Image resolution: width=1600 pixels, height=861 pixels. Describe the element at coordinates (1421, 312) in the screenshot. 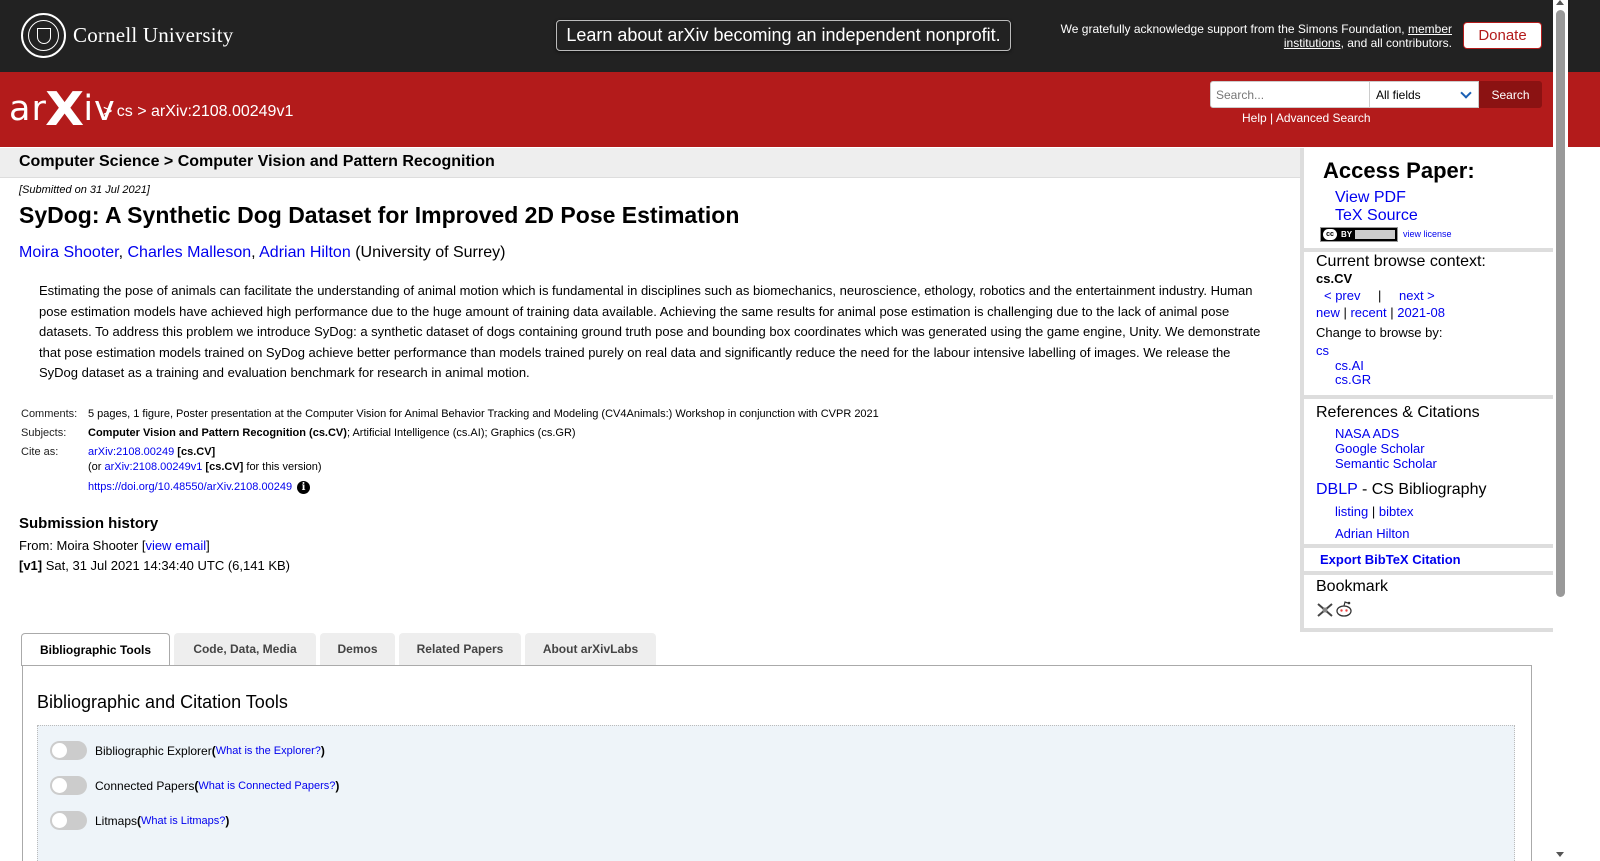

I see `month-link: 2021-08` at that location.